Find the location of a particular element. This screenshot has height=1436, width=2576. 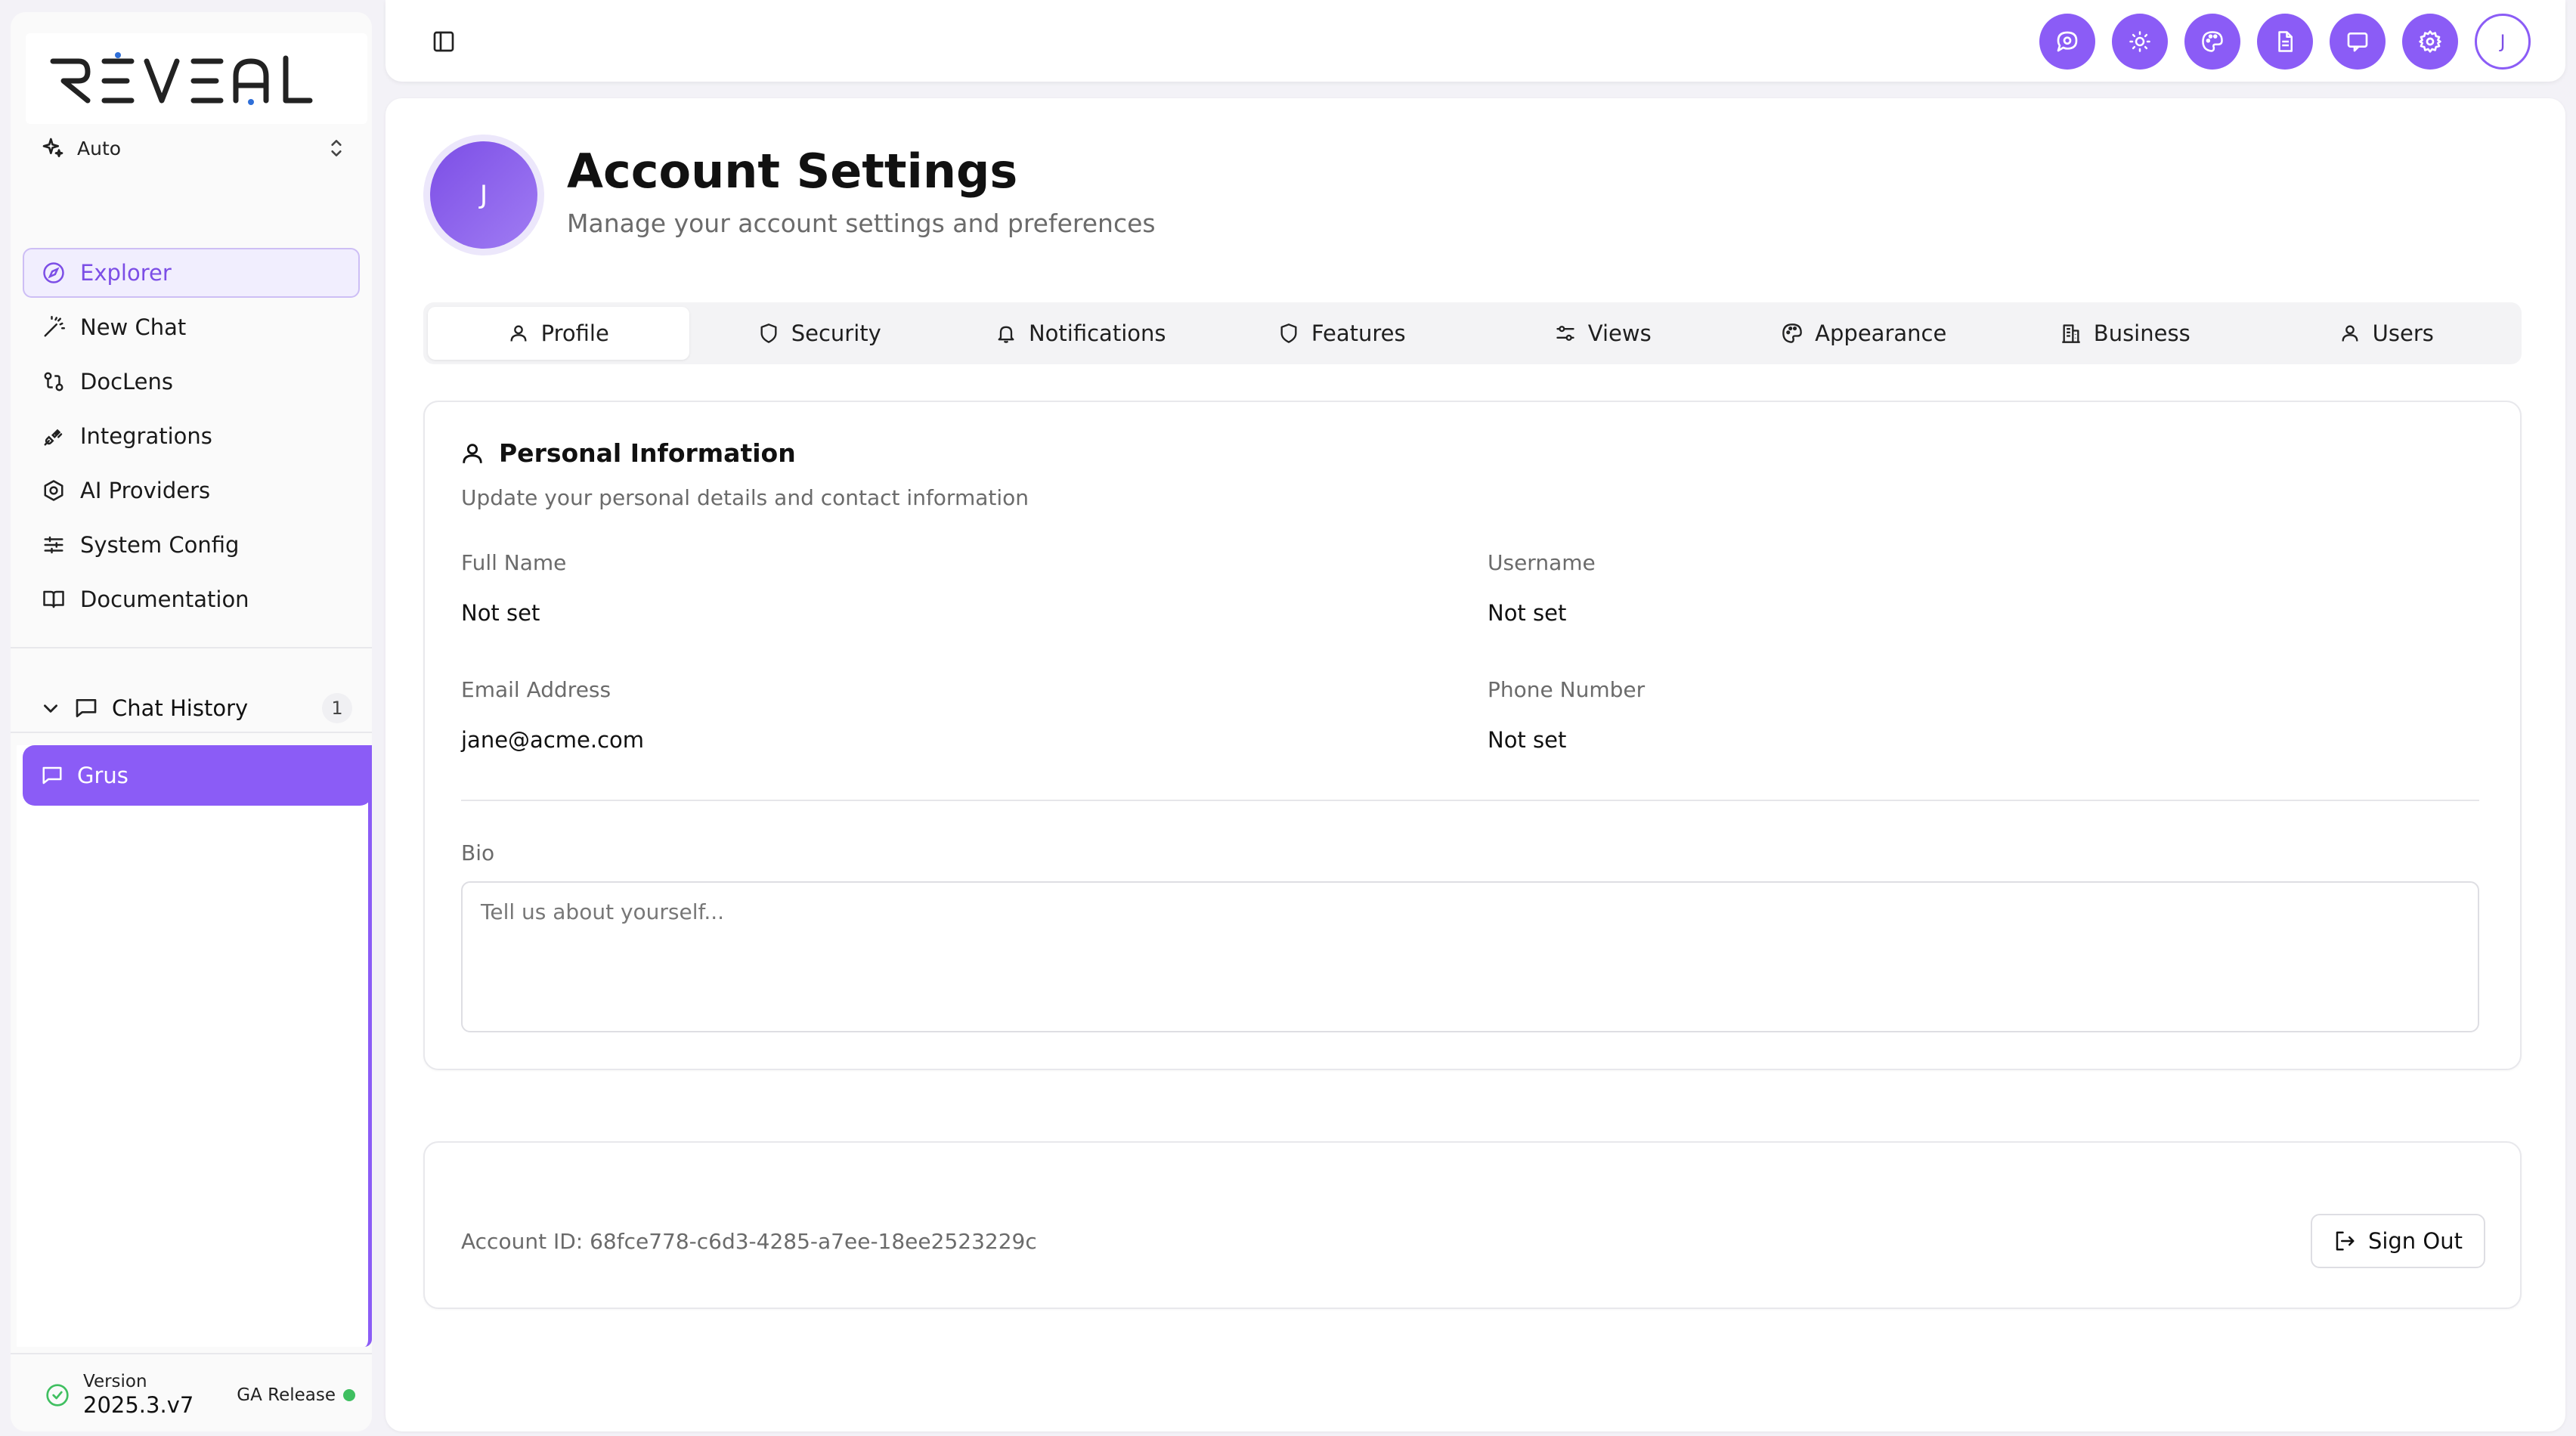

sidebar-item-system-config: System Config is located at coordinates (191, 545).